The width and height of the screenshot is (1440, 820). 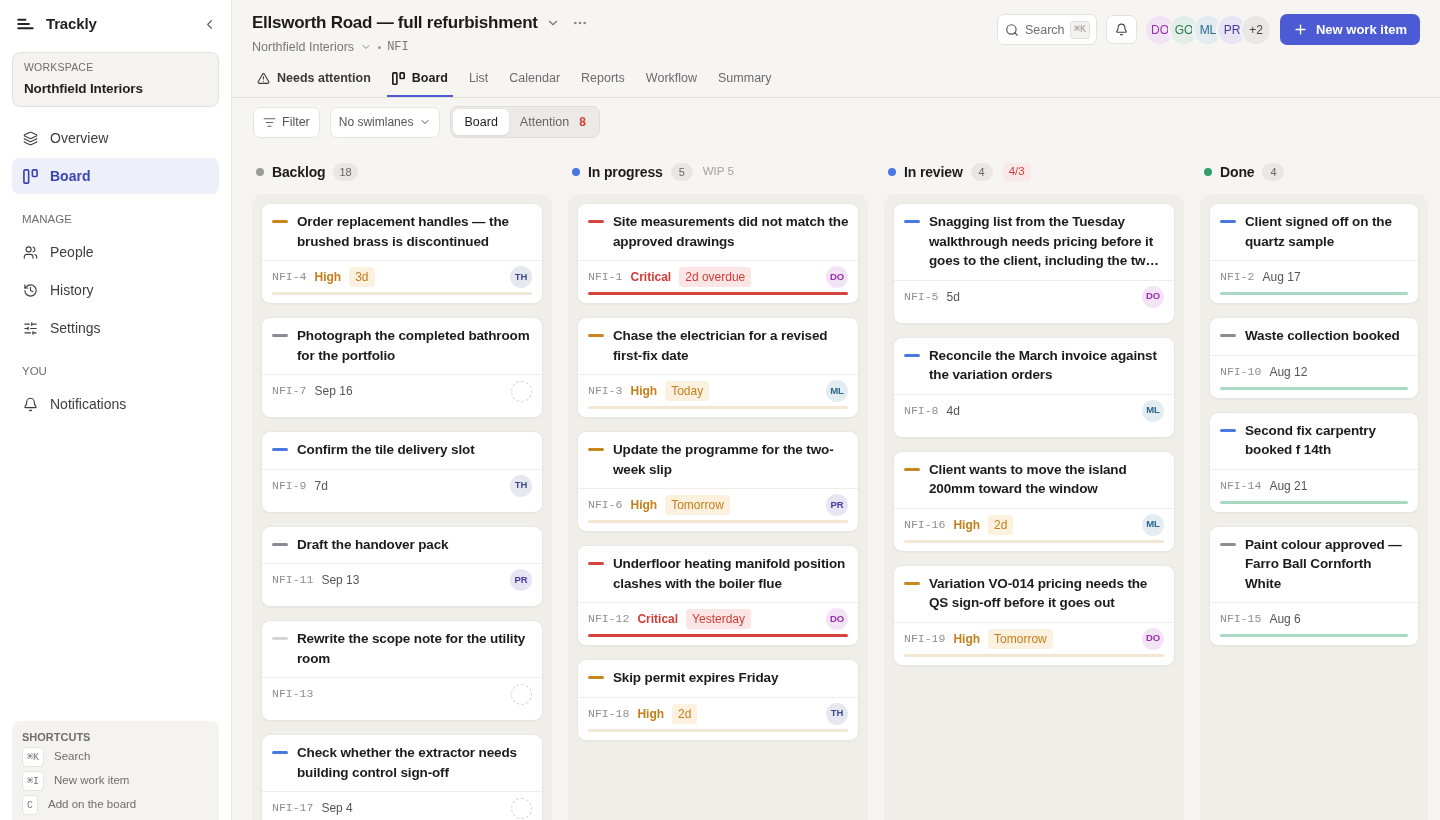 I want to click on plus-icon, so click(x=1300, y=29).